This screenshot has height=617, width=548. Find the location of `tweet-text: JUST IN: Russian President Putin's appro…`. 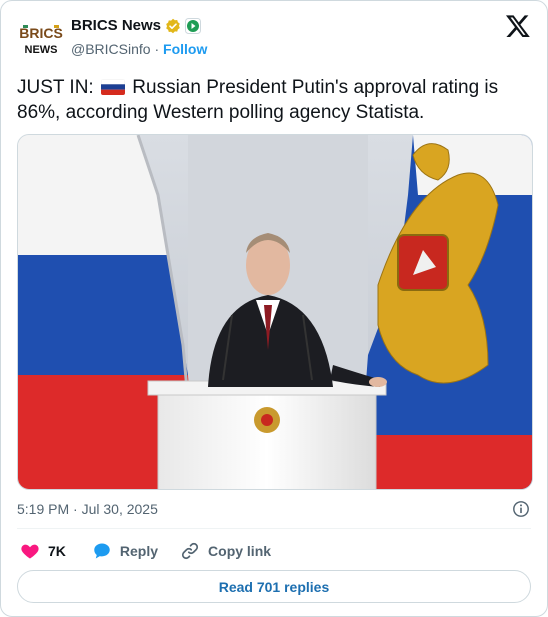

tweet-text: JUST IN: Russian President Putin's appro… is located at coordinates (275, 100).